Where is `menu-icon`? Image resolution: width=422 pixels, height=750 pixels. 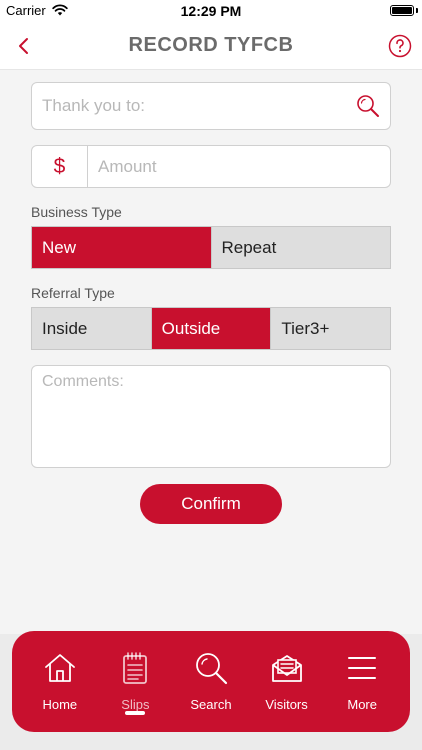
menu-icon is located at coordinates (362, 668).